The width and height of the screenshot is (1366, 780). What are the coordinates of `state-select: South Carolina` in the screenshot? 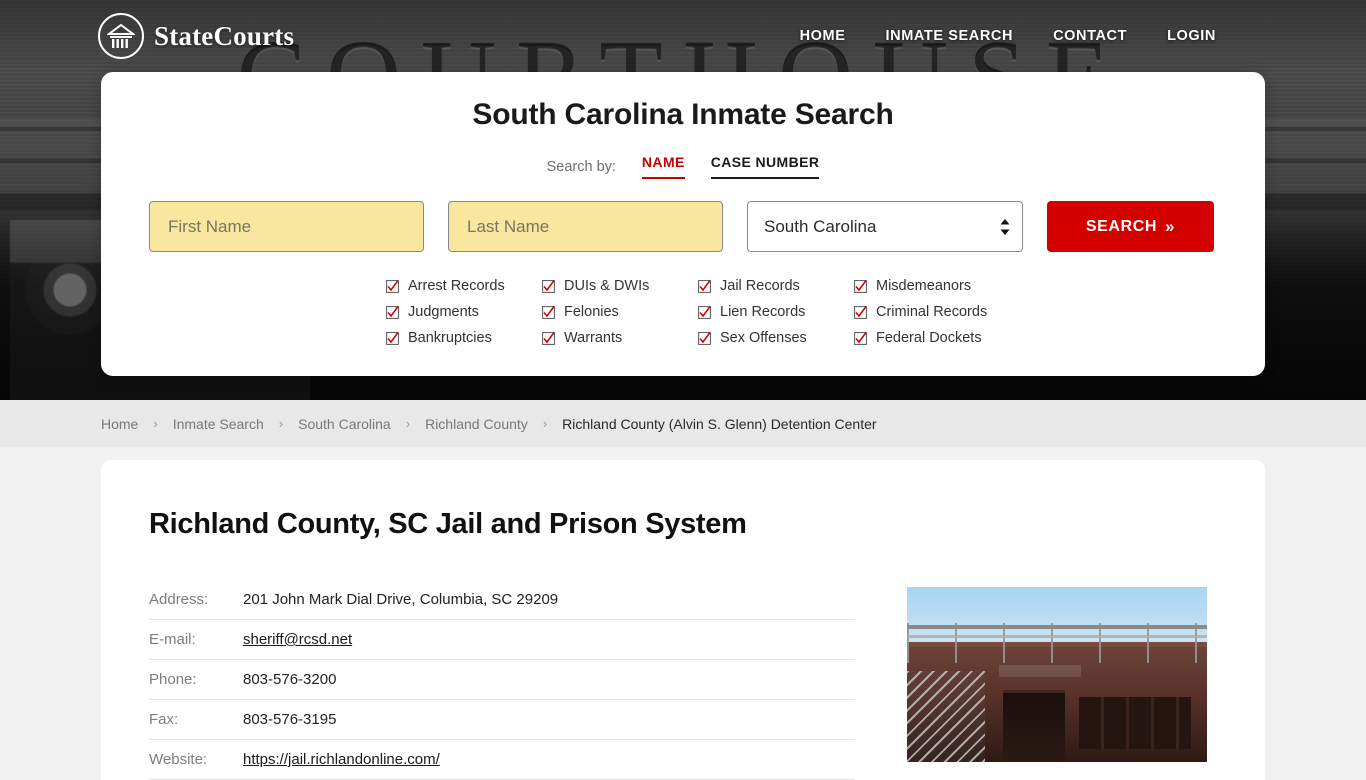 It's located at (885, 226).